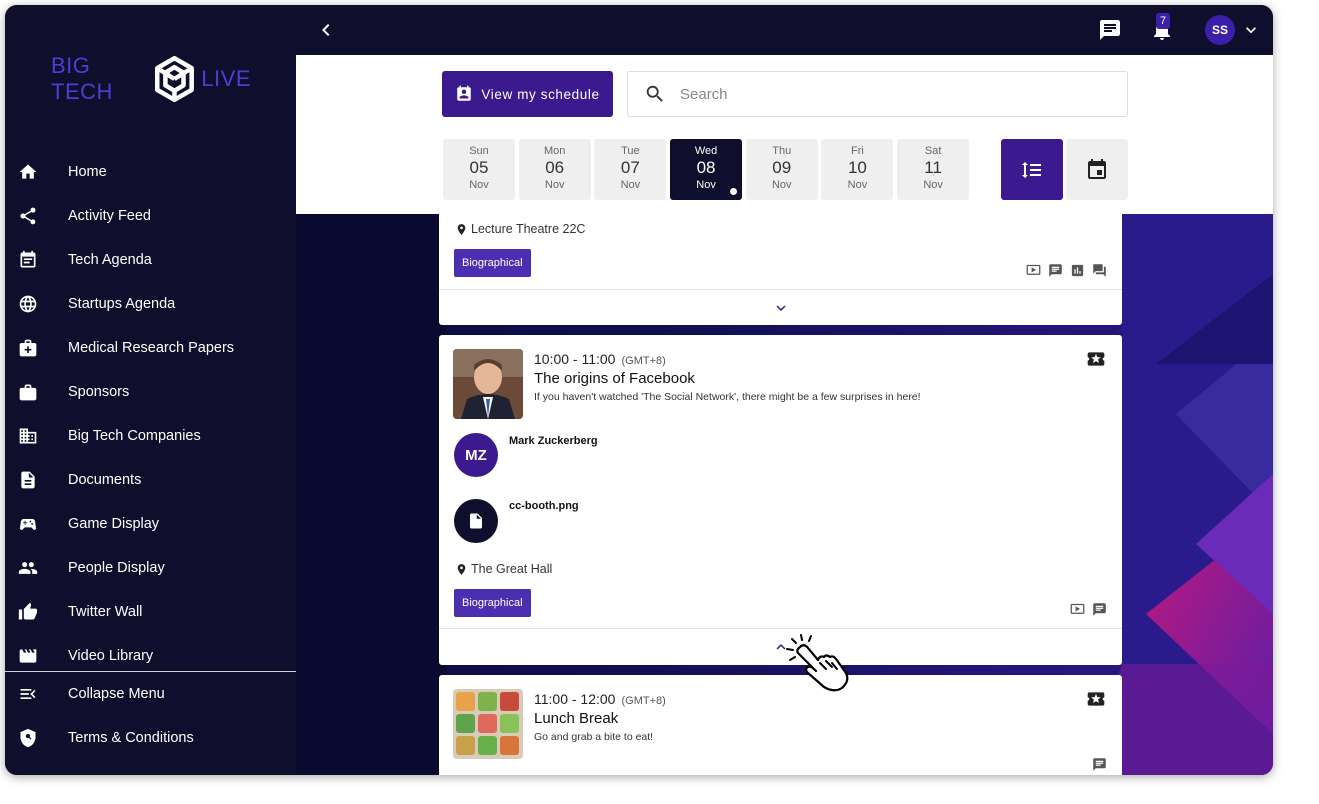 This screenshot has width=1319, height=804. I want to click on day-tab-tue: Tue 07 Nov, so click(630, 169).